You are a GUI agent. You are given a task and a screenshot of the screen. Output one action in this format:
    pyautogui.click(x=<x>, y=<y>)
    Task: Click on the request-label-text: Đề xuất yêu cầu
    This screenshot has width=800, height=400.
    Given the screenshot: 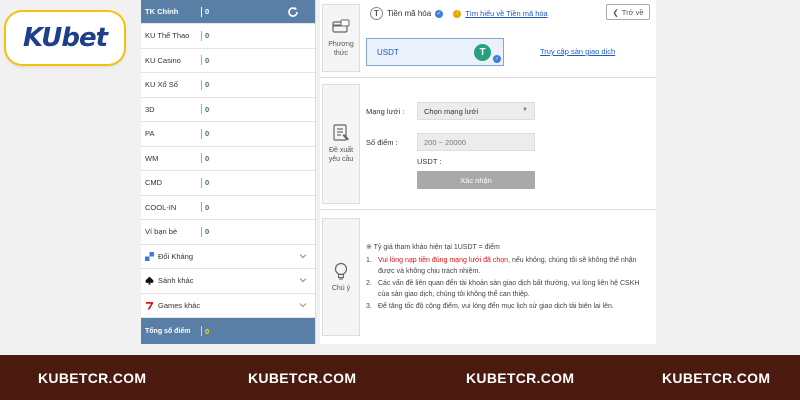 What is the action you would take?
    pyautogui.click(x=341, y=155)
    